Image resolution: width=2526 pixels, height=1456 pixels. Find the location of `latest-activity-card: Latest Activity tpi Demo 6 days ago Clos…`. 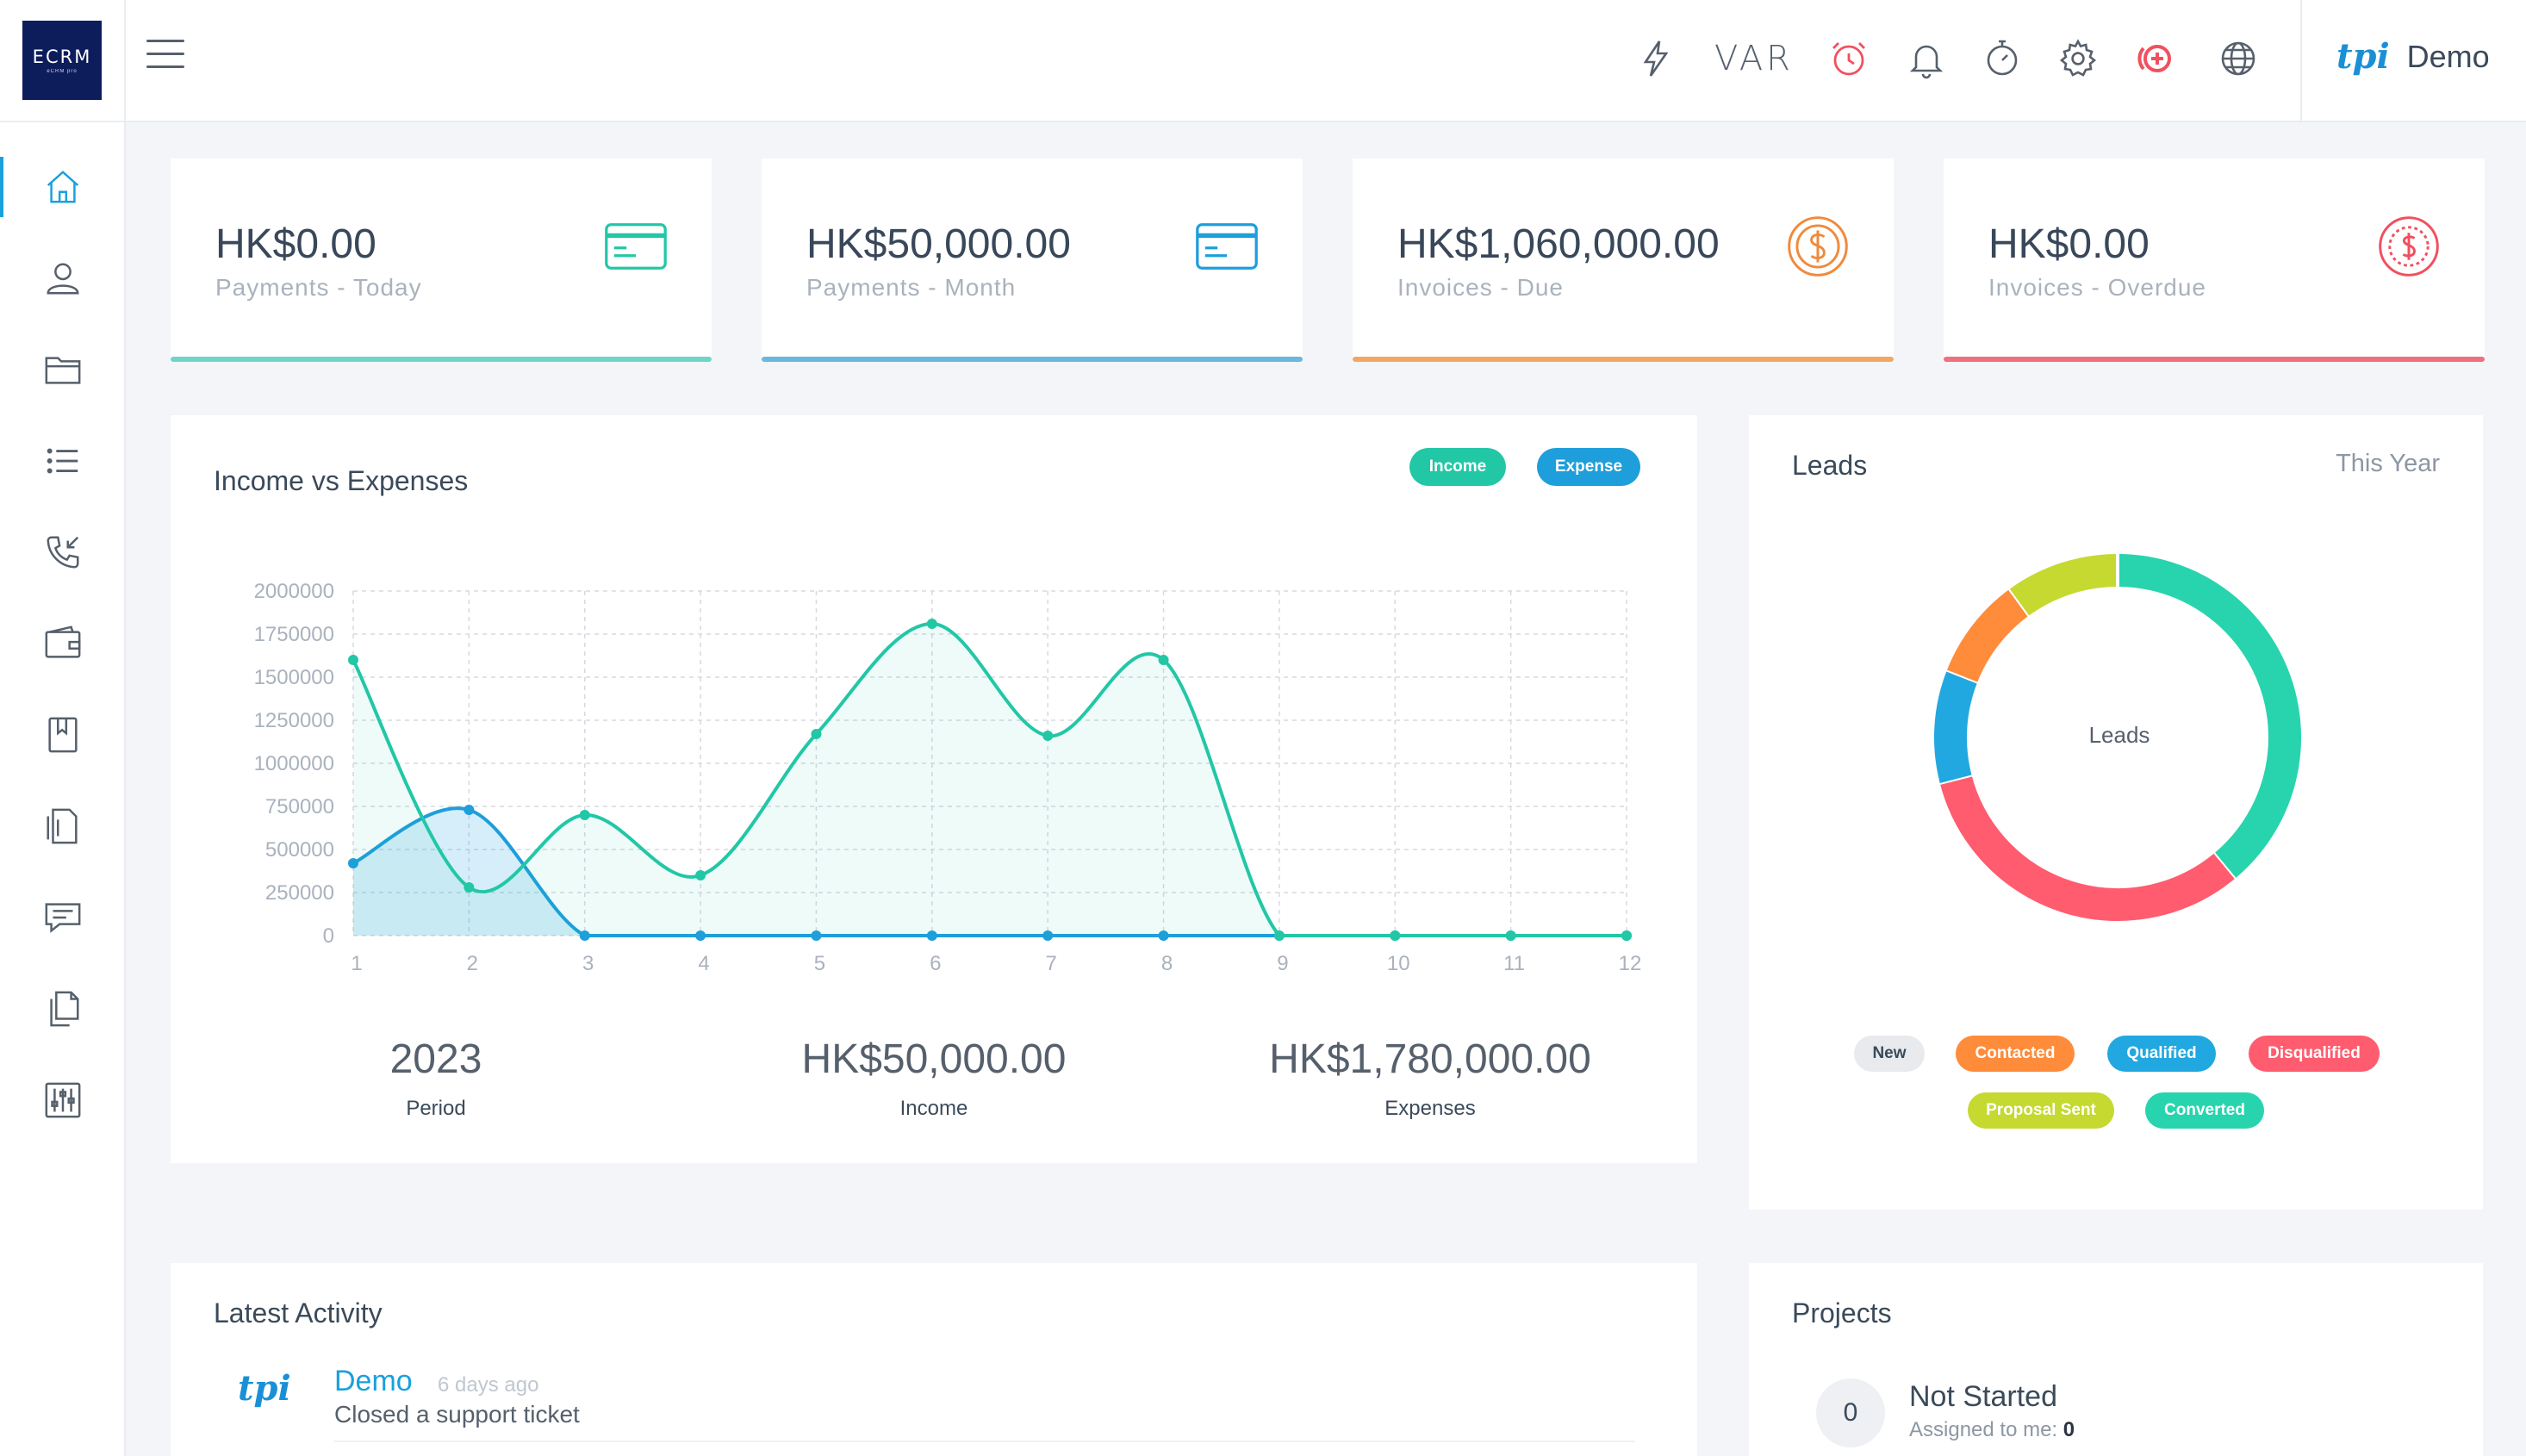

latest-activity-card: Latest Activity tpi Demo 6 days ago Clos… is located at coordinates (934, 1360).